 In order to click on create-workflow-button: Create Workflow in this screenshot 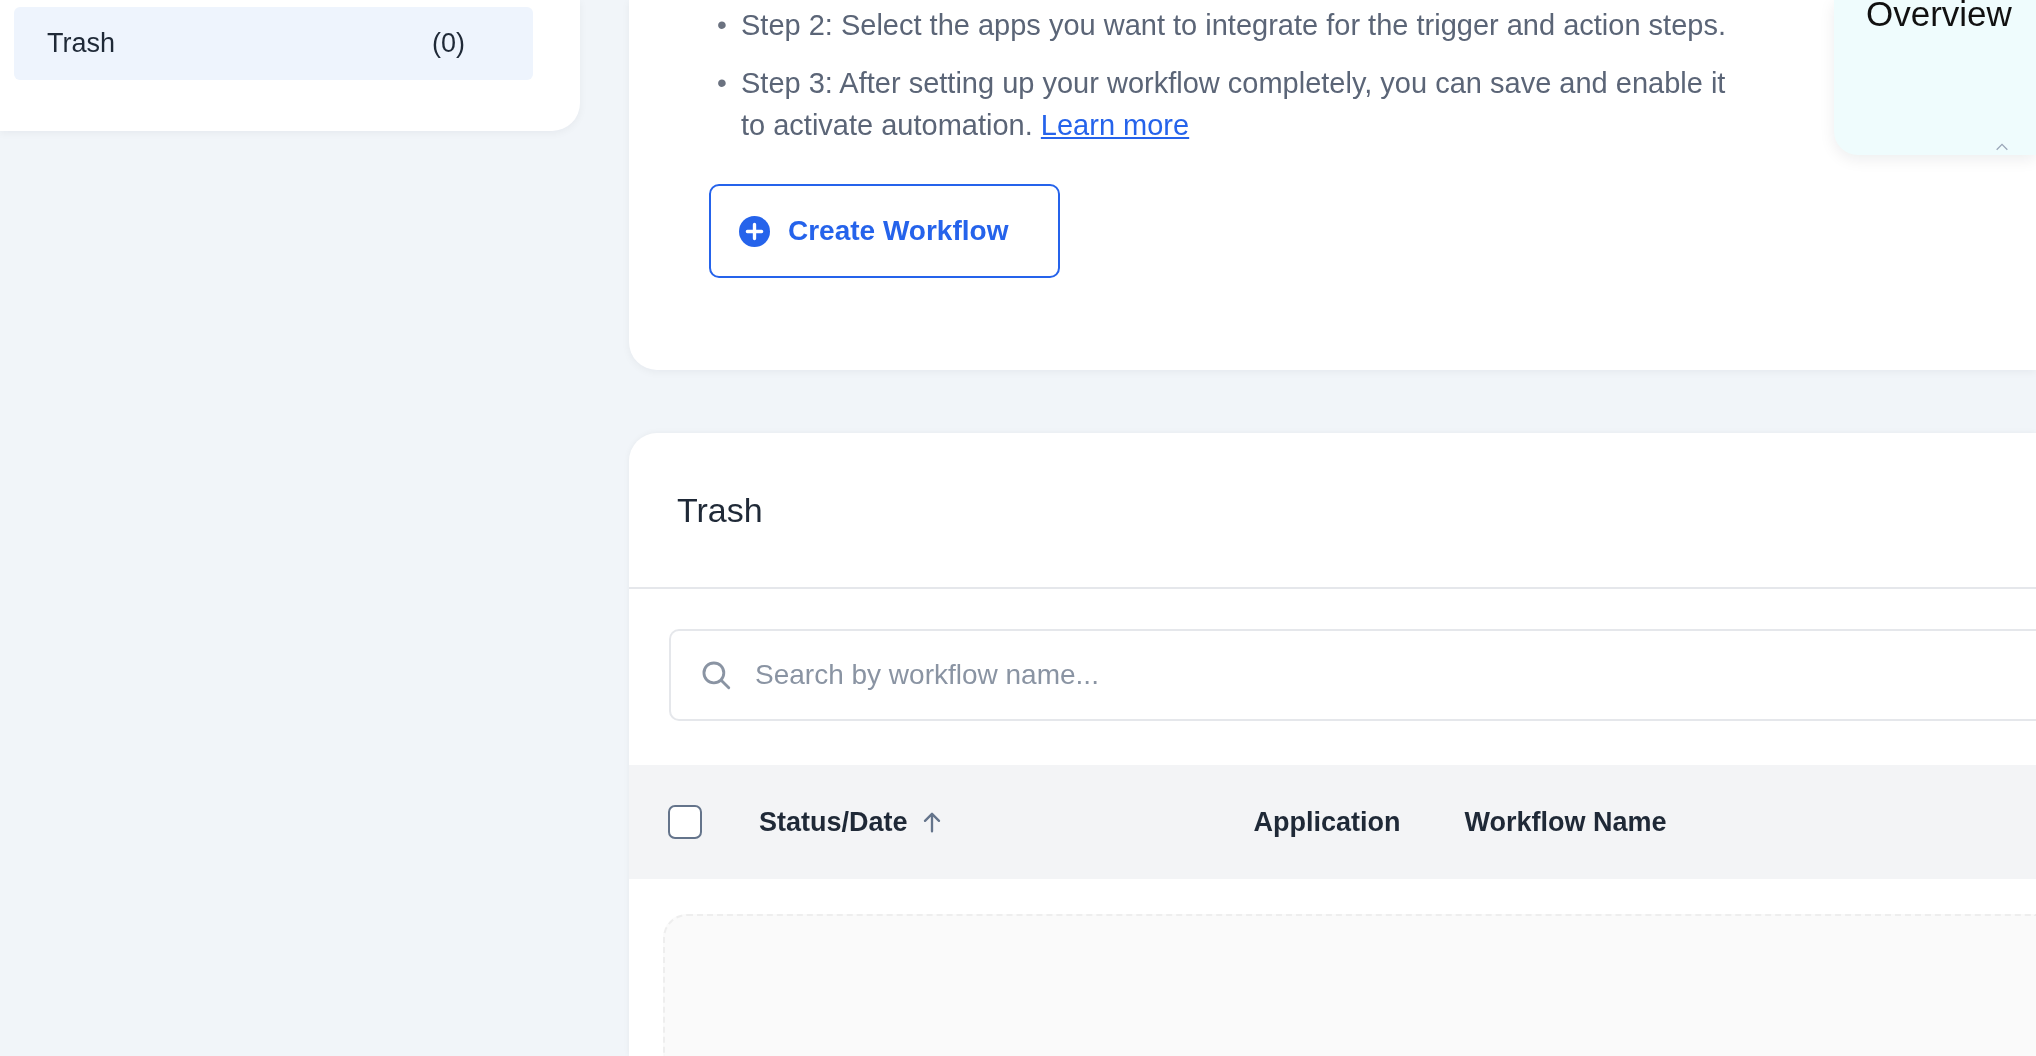, I will do `click(884, 231)`.